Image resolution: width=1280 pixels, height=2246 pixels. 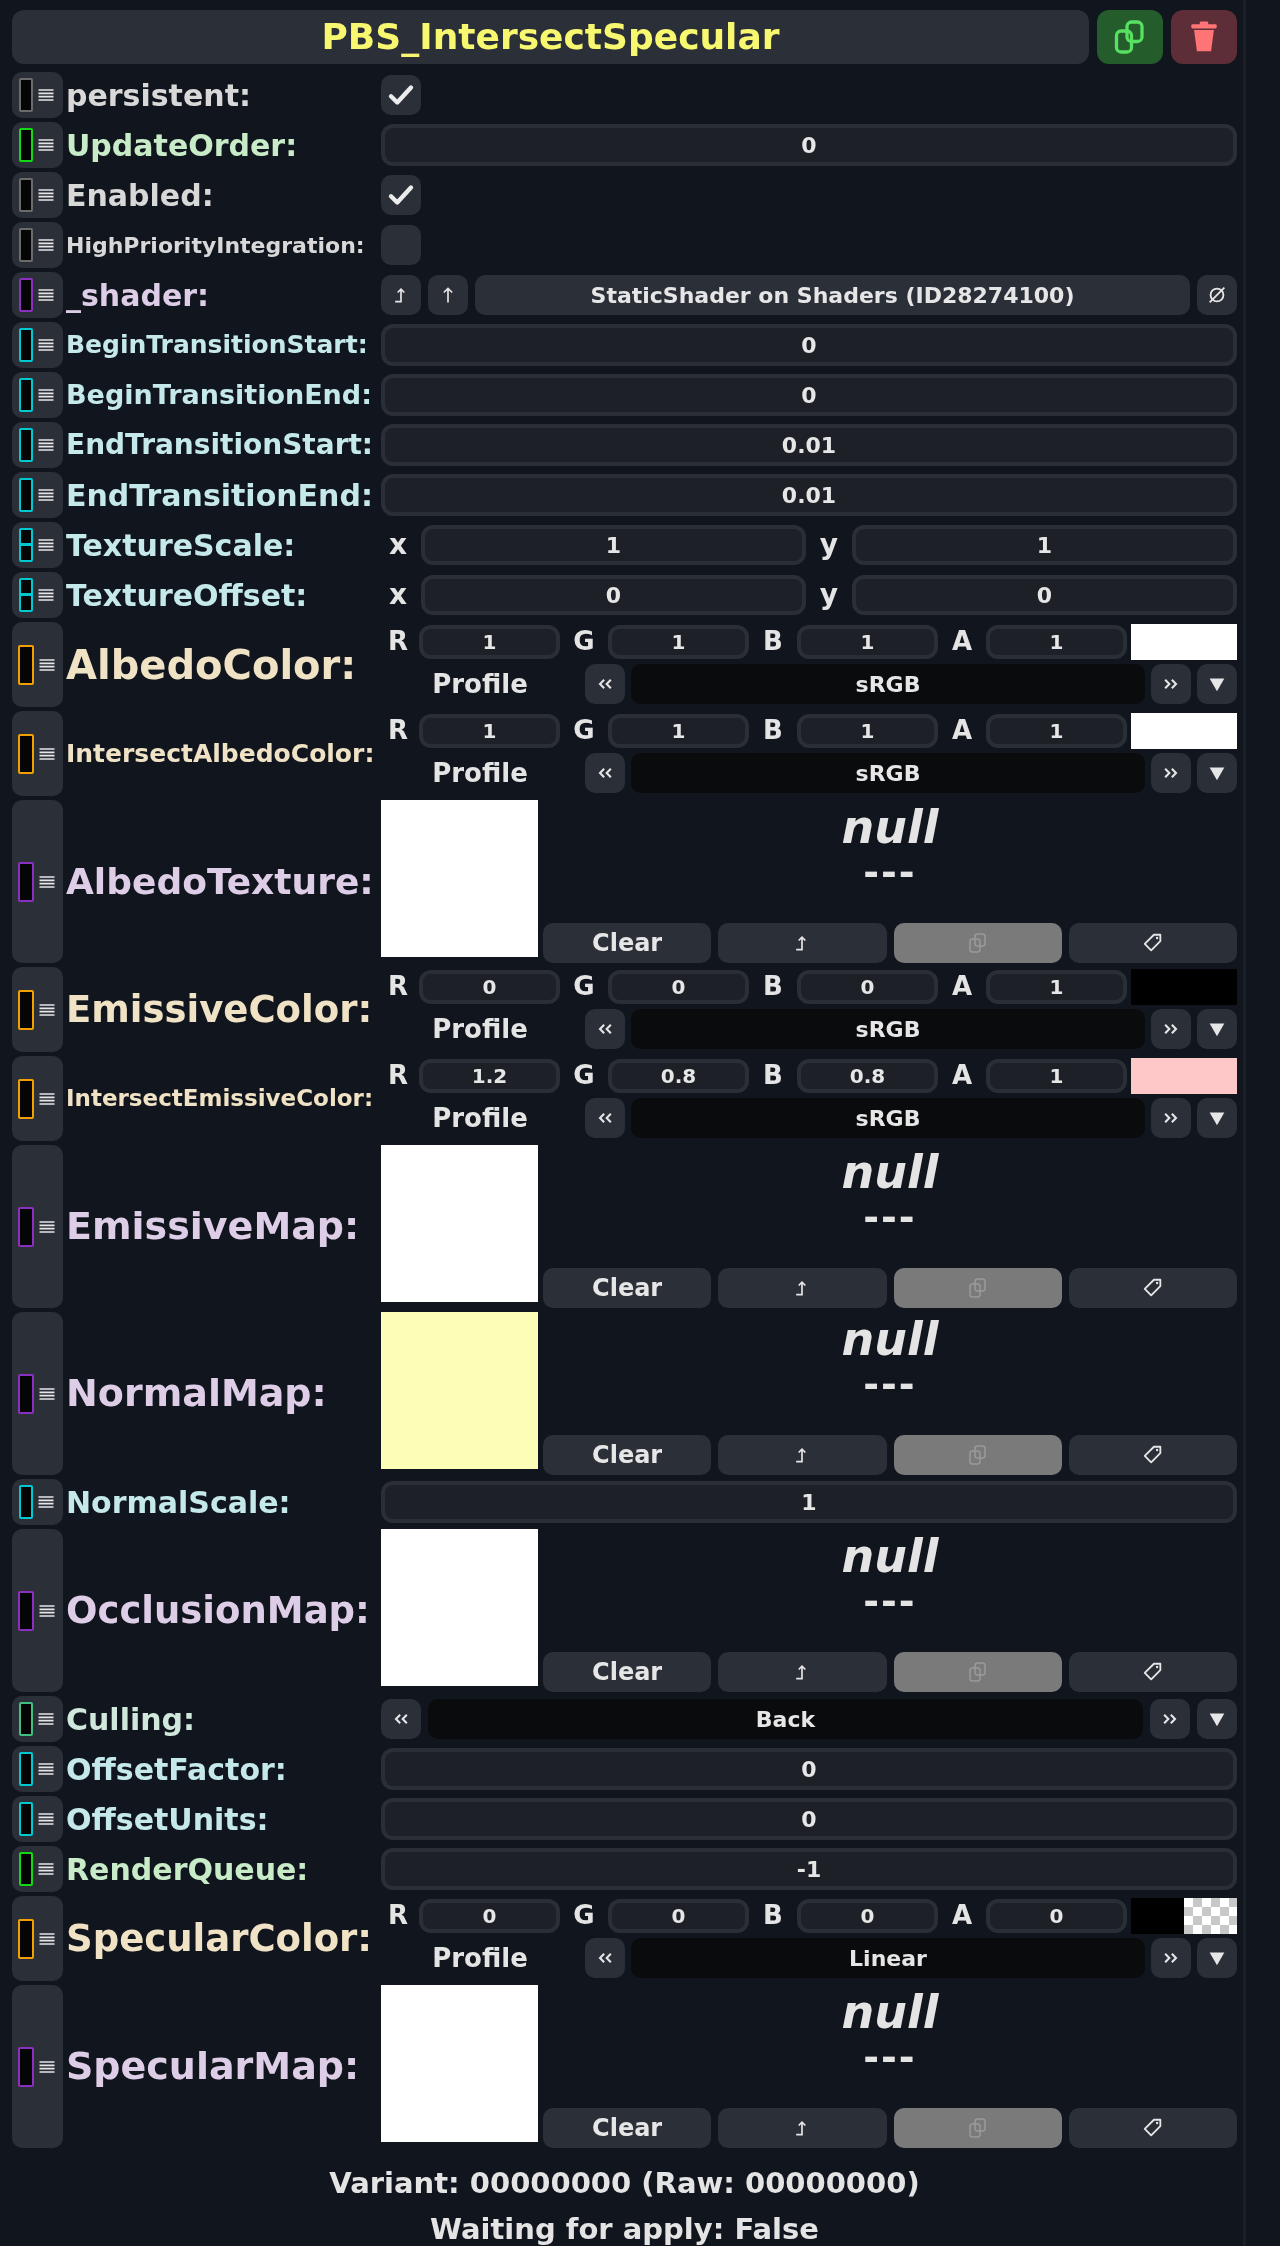 I want to click on number-field: -1, so click(x=809, y=1869).